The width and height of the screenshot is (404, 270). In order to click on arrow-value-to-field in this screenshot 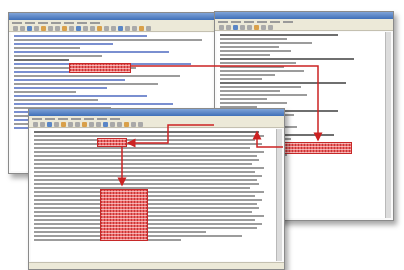, I will do `click(267, 139)`.